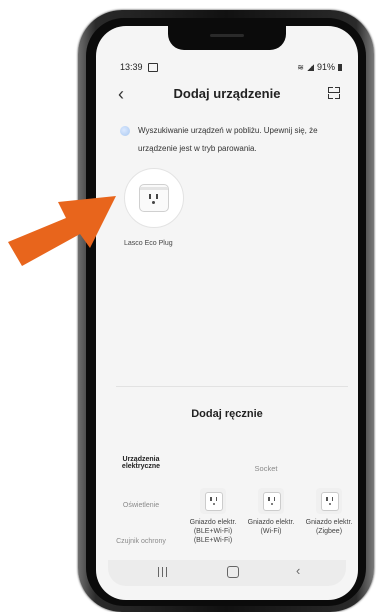 The width and height of the screenshot is (378, 612). What do you see at coordinates (298, 570) in the screenshot?
I see `nav-back-icon: ‹` at bounding box center [298, 570].